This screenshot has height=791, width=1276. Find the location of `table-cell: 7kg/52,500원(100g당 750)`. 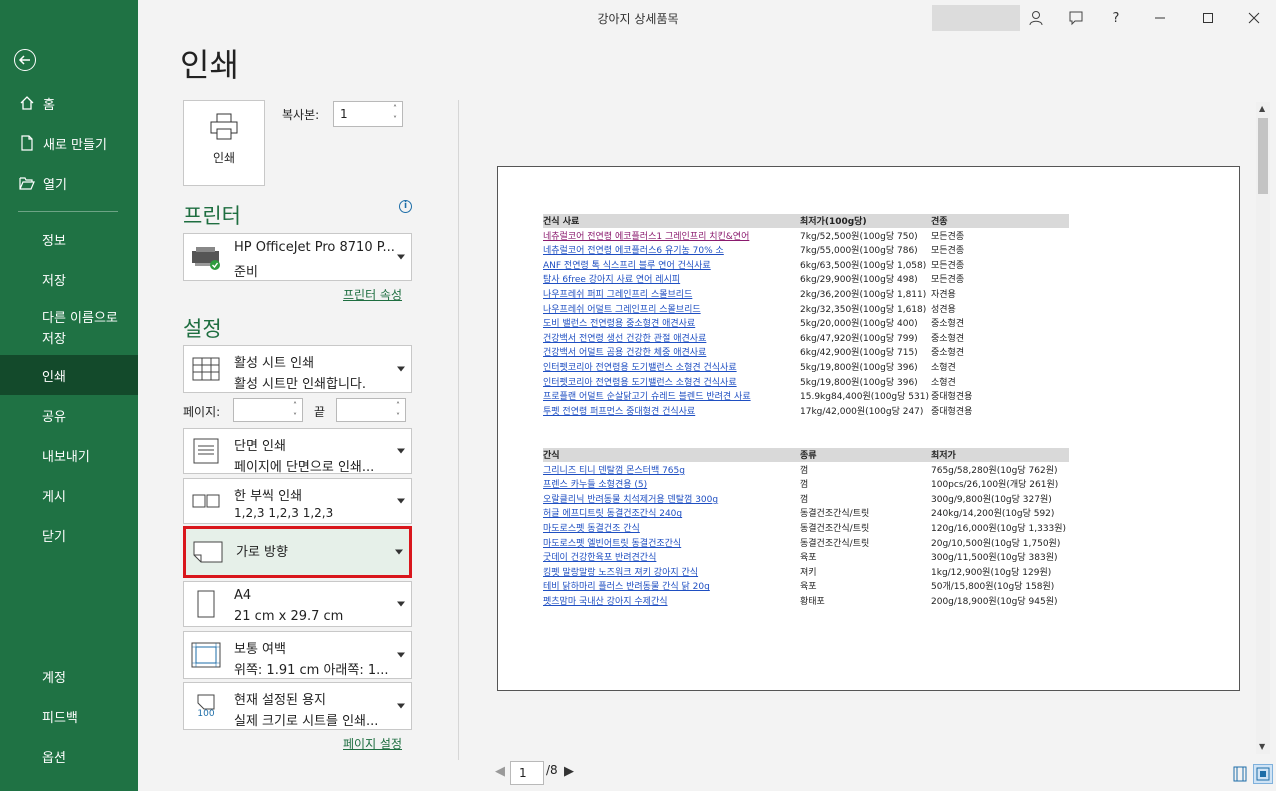

table-cell: 7kg/52,500원(100g당 750) is located at coordinates (859, 236).